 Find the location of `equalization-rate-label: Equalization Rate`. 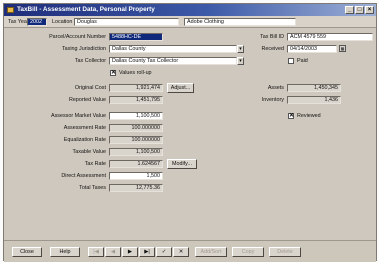

equalization-rate-label: Equalization Rate is located at coordinates (84, 140).